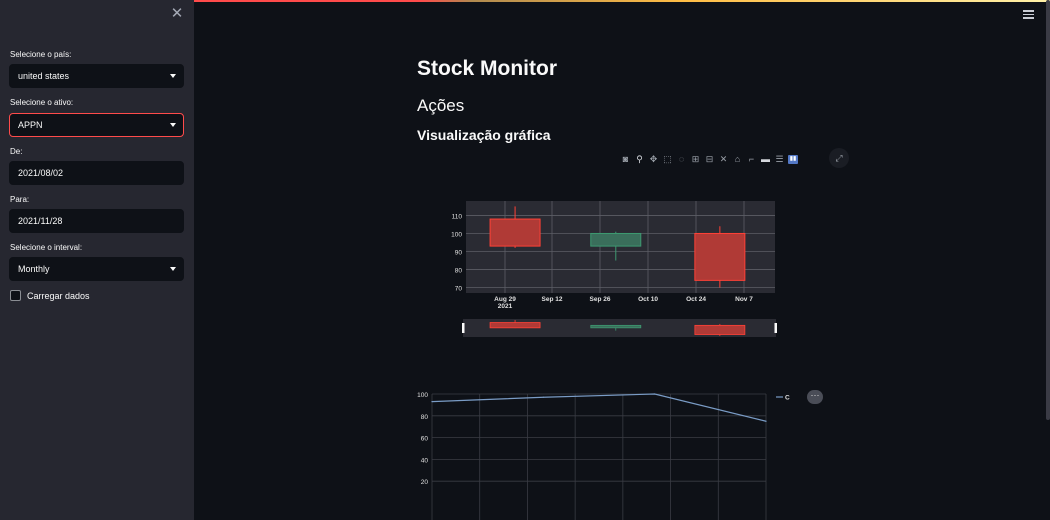  I want to click on plotly-logo-icon: ▮▮, so click(793, 159).